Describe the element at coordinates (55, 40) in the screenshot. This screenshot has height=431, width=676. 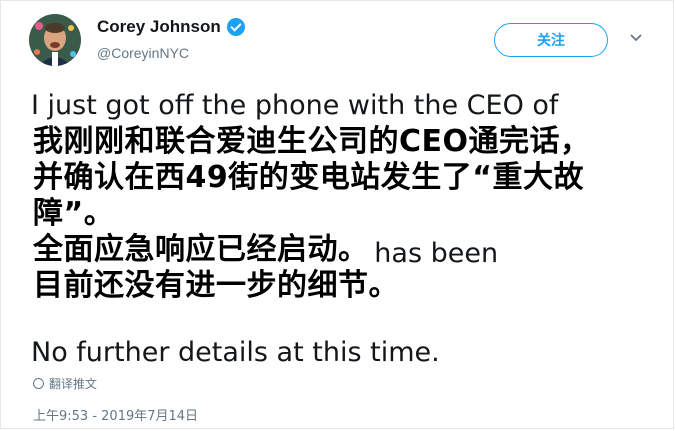
I see `avatar` at that location.